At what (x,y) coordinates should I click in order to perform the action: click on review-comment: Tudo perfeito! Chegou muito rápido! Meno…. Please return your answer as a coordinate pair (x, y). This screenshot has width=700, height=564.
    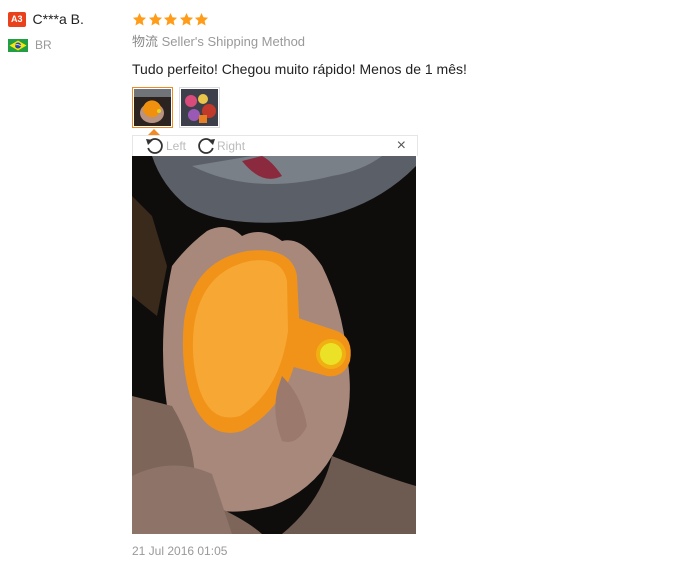
    Looking at the image, I should click on (299, 69).